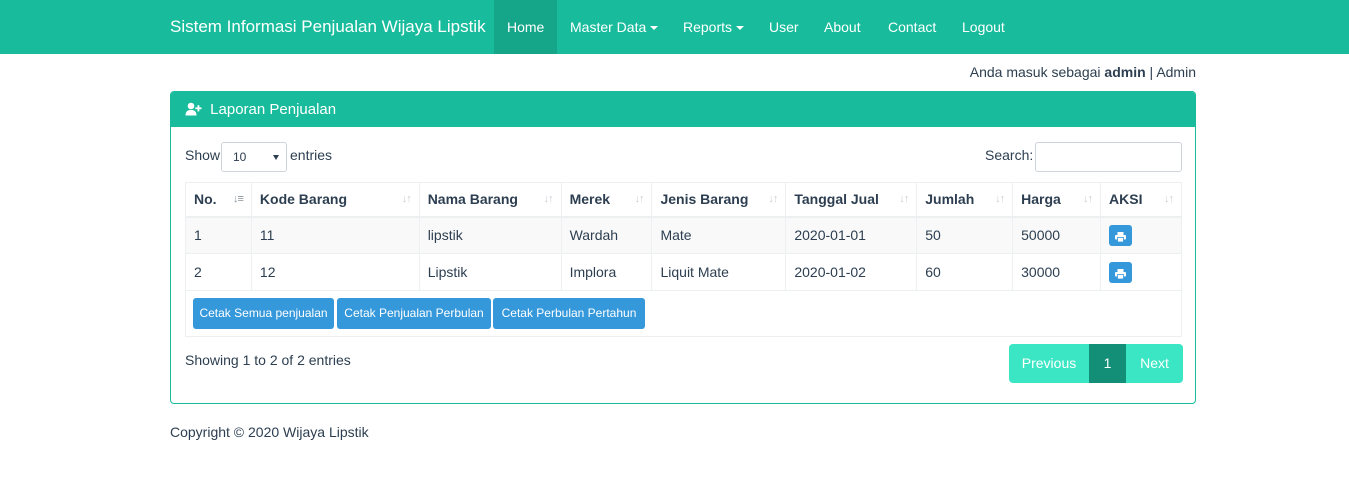  What do you see at coordinates (205, 199) in the screenshot?
I see `column-header-label: No.` at bounding box center [205, 199].